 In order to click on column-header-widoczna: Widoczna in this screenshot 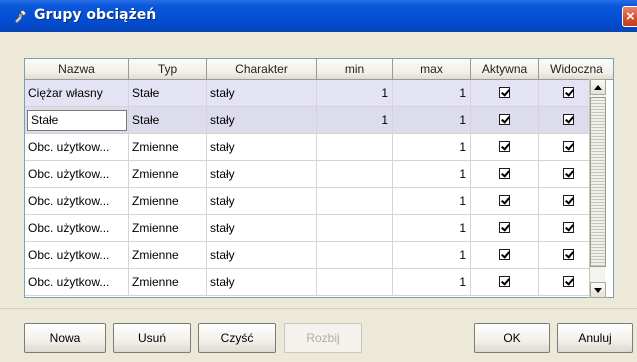, I will do `click(576, 69)`.